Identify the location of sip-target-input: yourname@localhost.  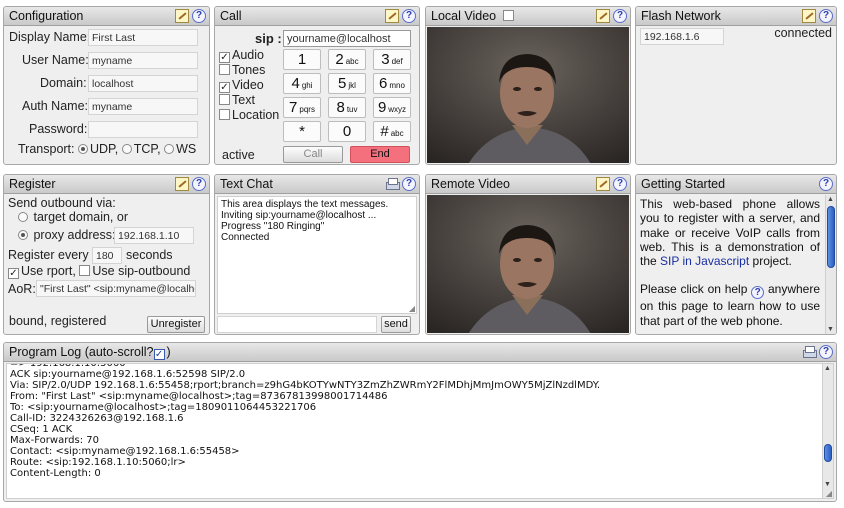
(347, 38).